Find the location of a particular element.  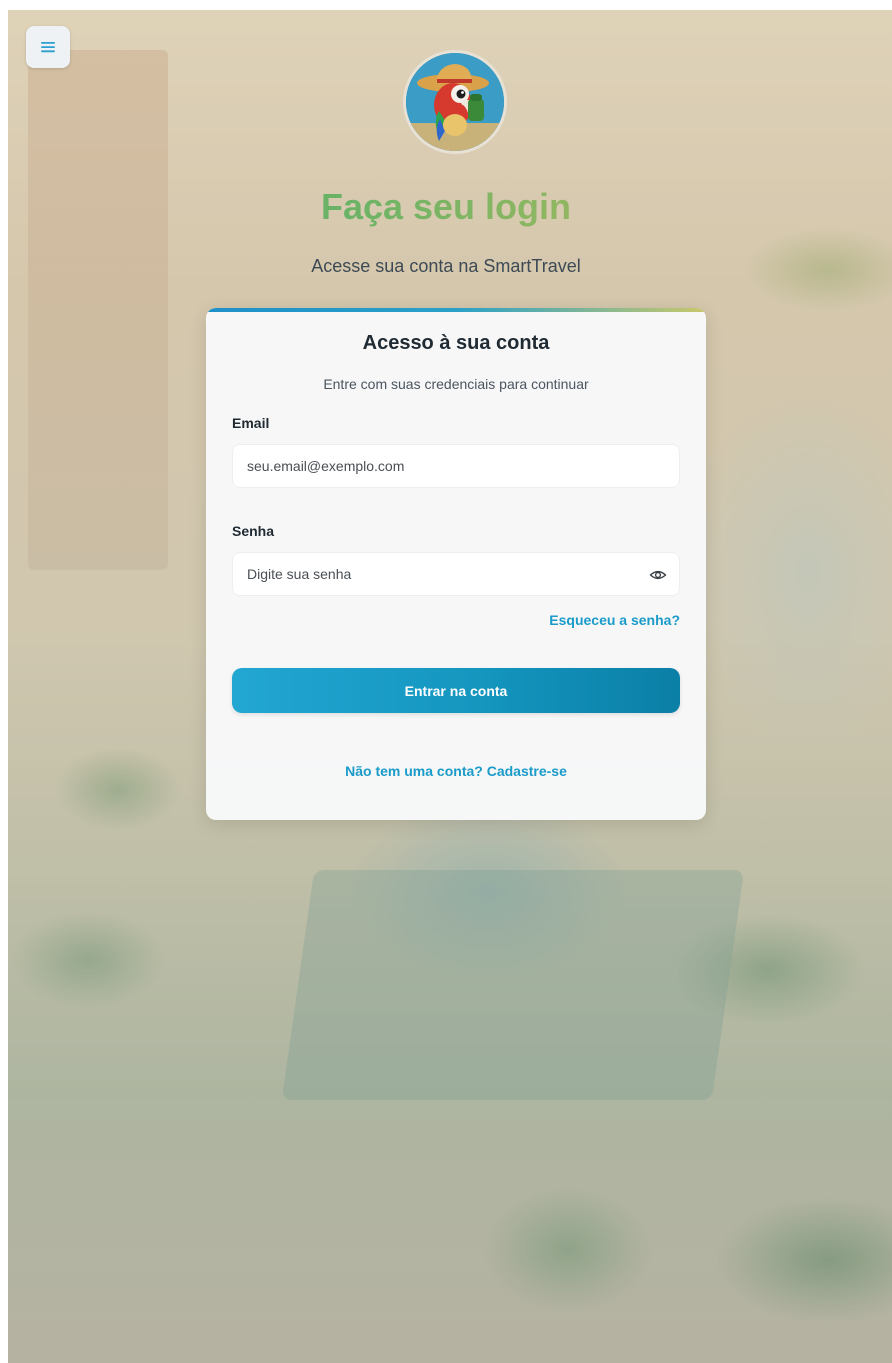

signup-link: Não tem uma conta? Cadastre-se is located at coordinates (456, 771).